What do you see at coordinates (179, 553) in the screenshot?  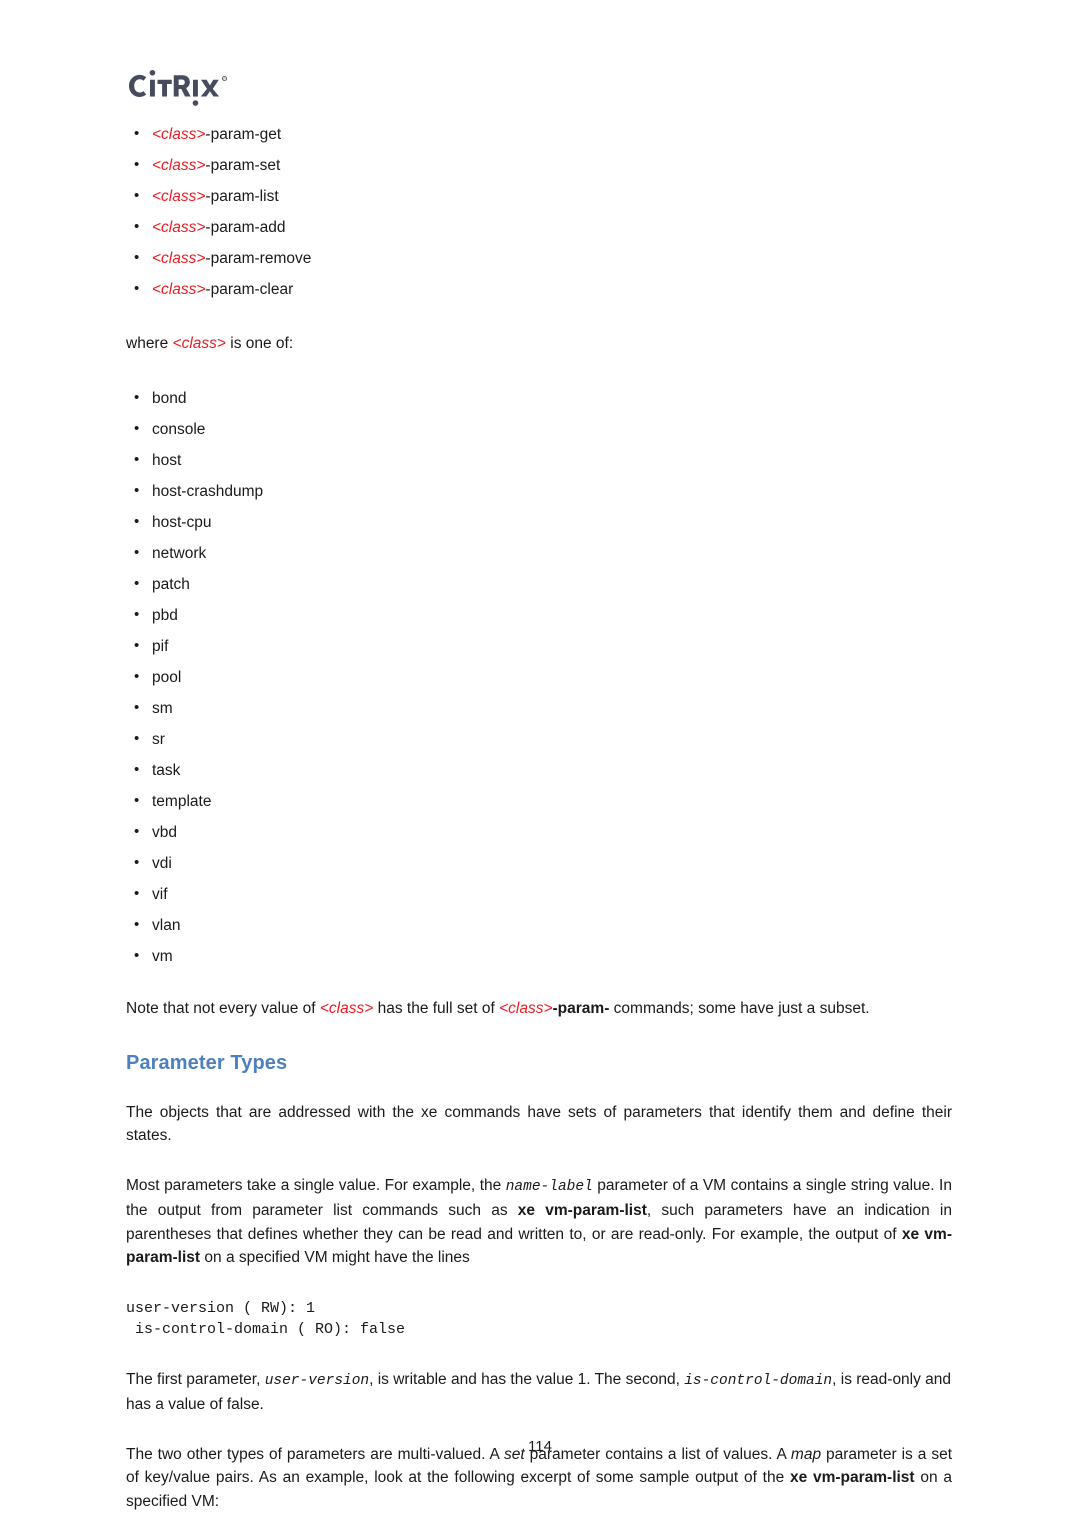 I see `class-value: network` at bounding box center [179, 553].